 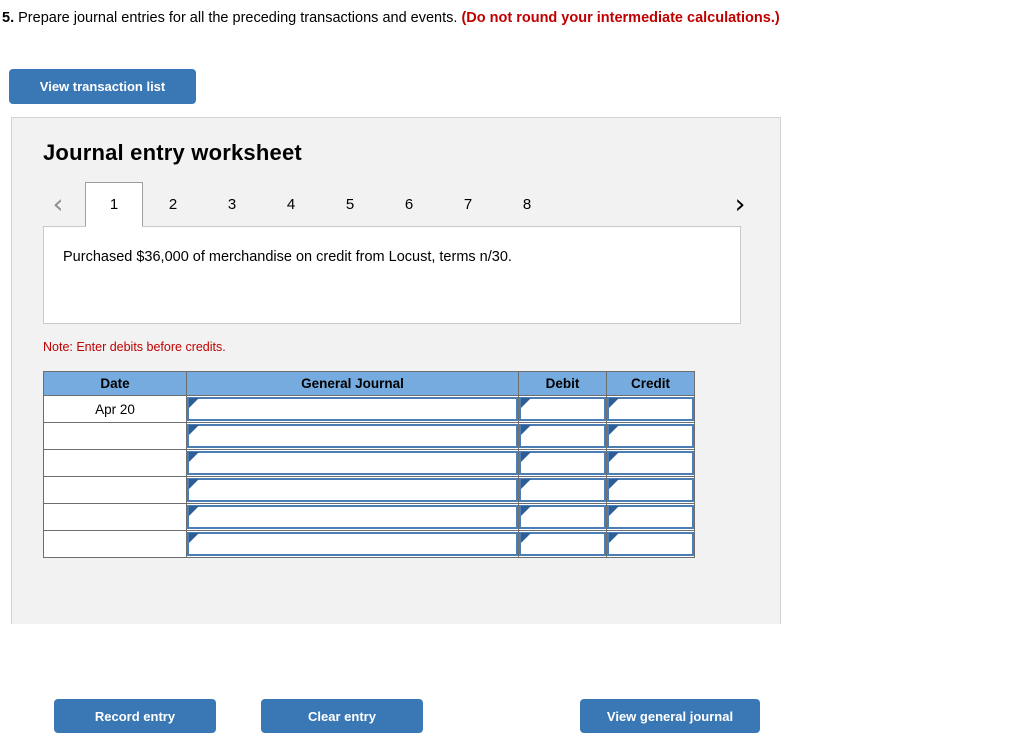 What do you see at coordinates (173, 204) in the screenshot?
I see `tab-2: 2` at bounding box center [173, 204].